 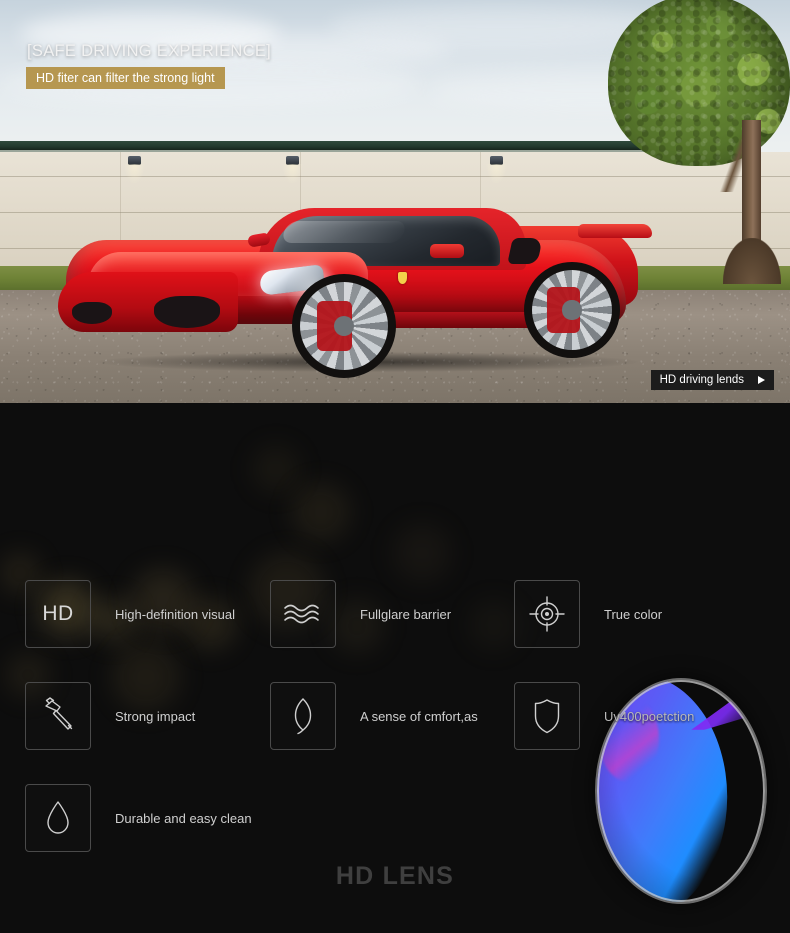 I want to click on feature-item-high-definition-visual: HD High-definition visual, so click(x=130, y=614).